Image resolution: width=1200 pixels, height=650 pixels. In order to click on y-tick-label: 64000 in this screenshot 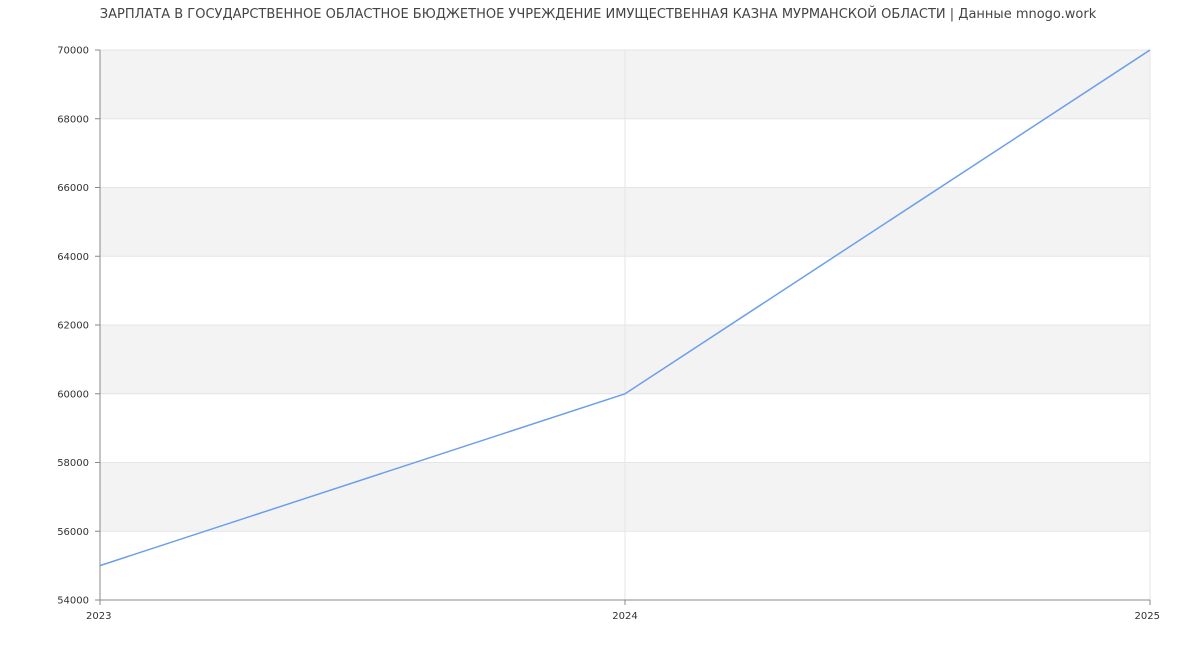, I will do `click(73, 257)`.